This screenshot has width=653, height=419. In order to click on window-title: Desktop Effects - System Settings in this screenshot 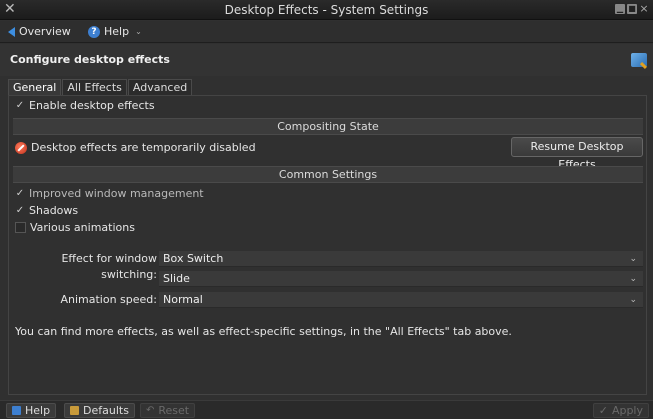, I will do `click(326, 10)`.